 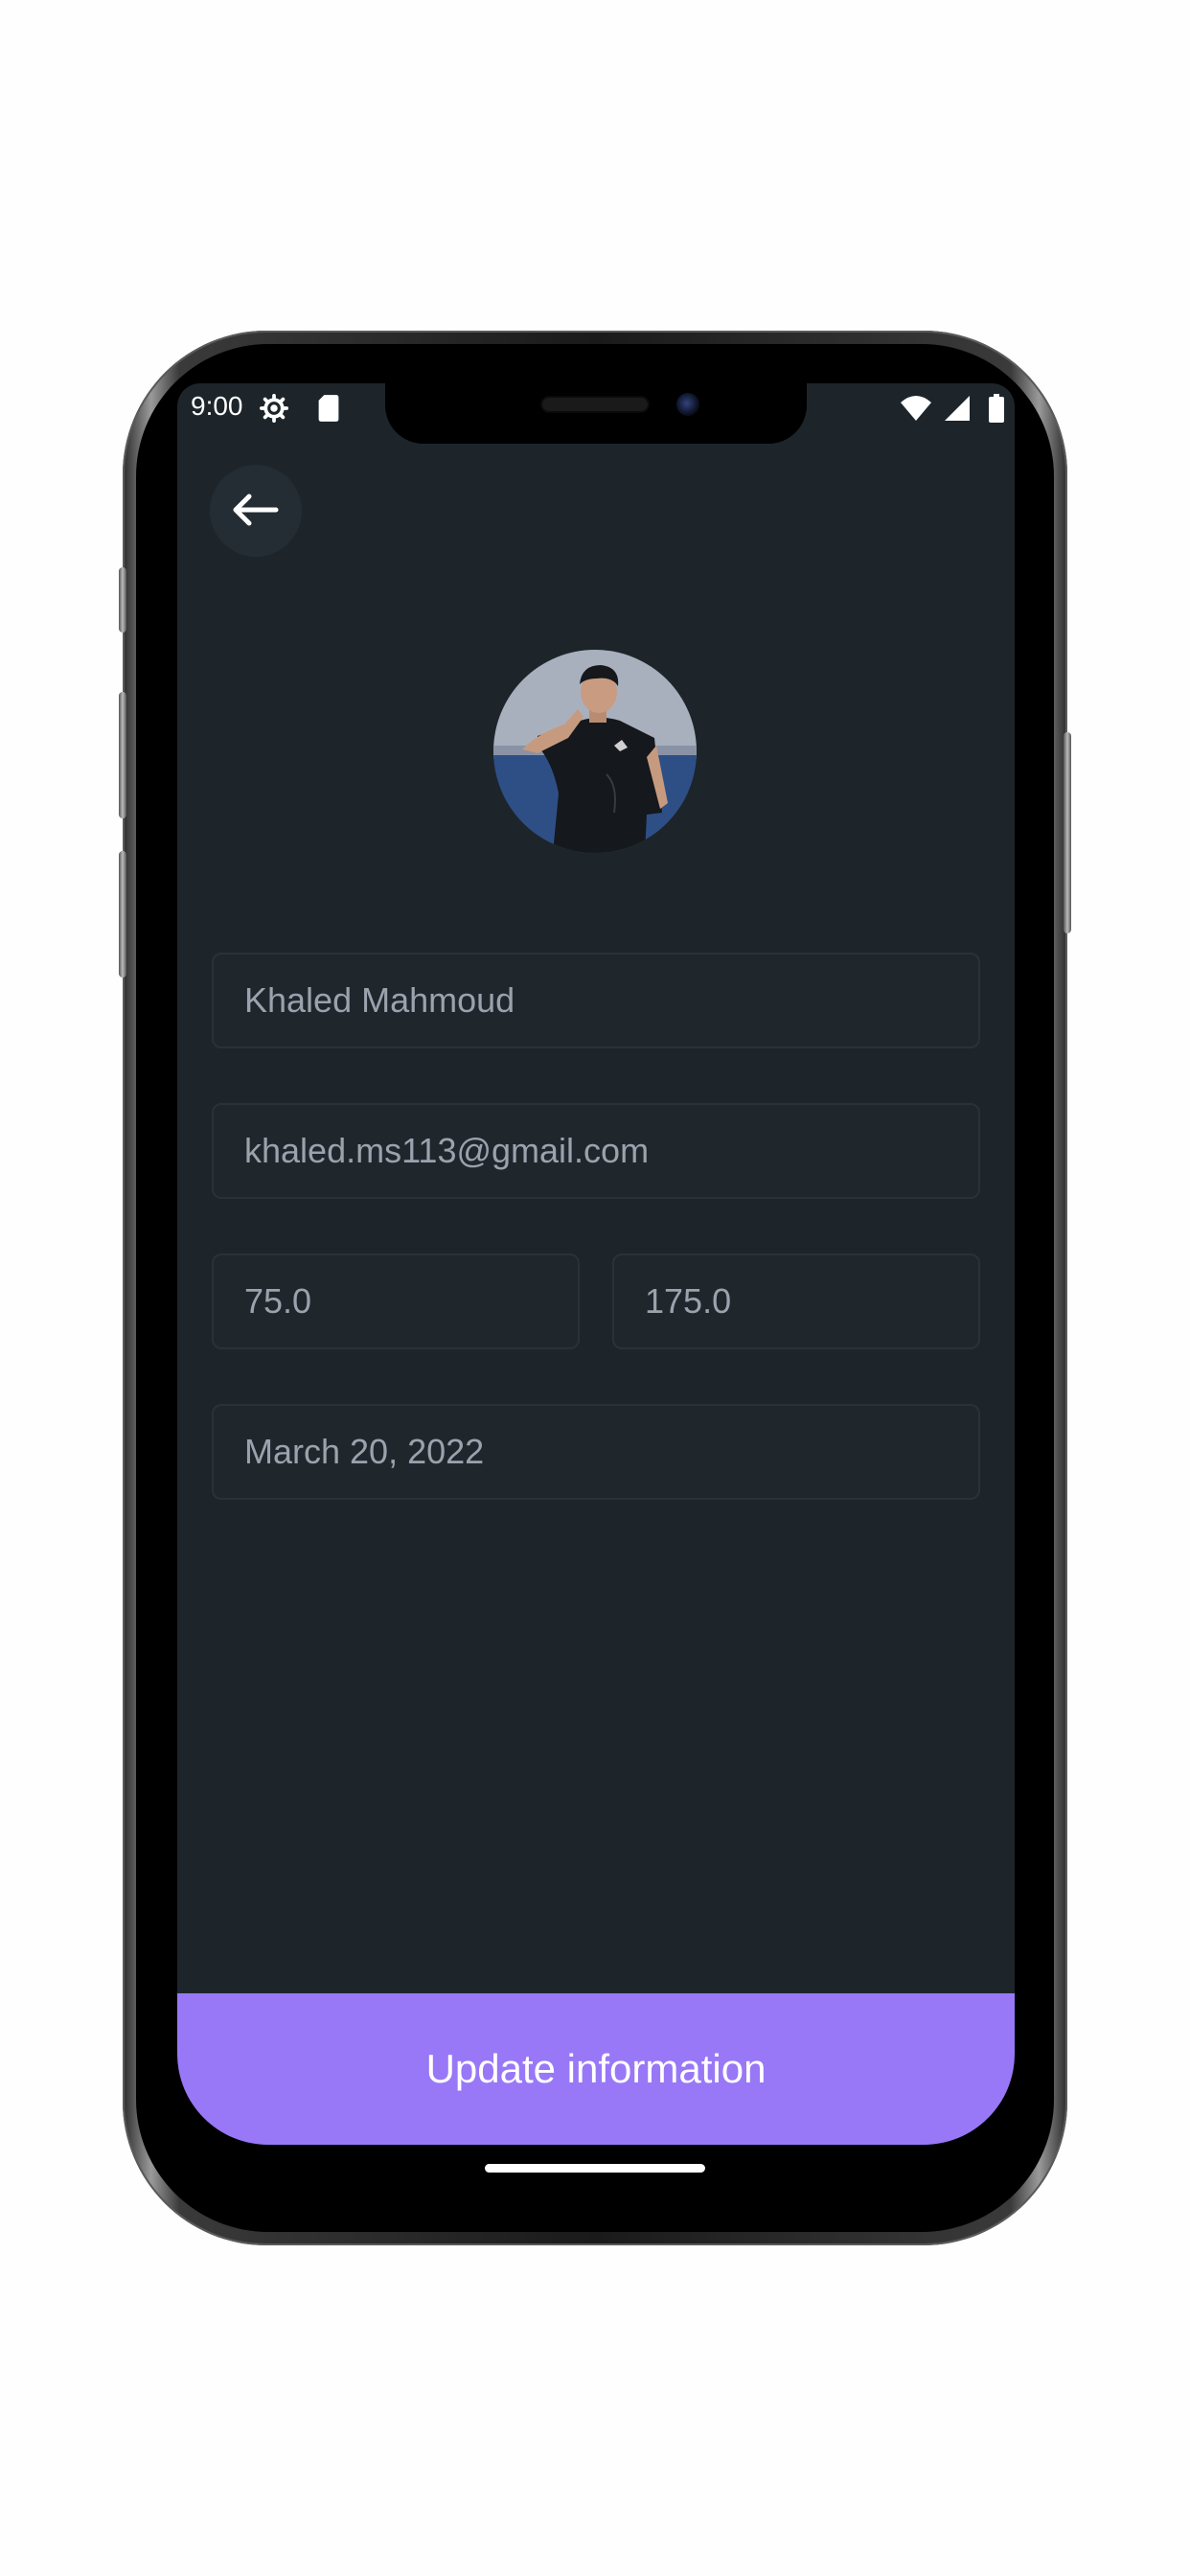 I want to click on name-field, so click(x=596, y=1000).